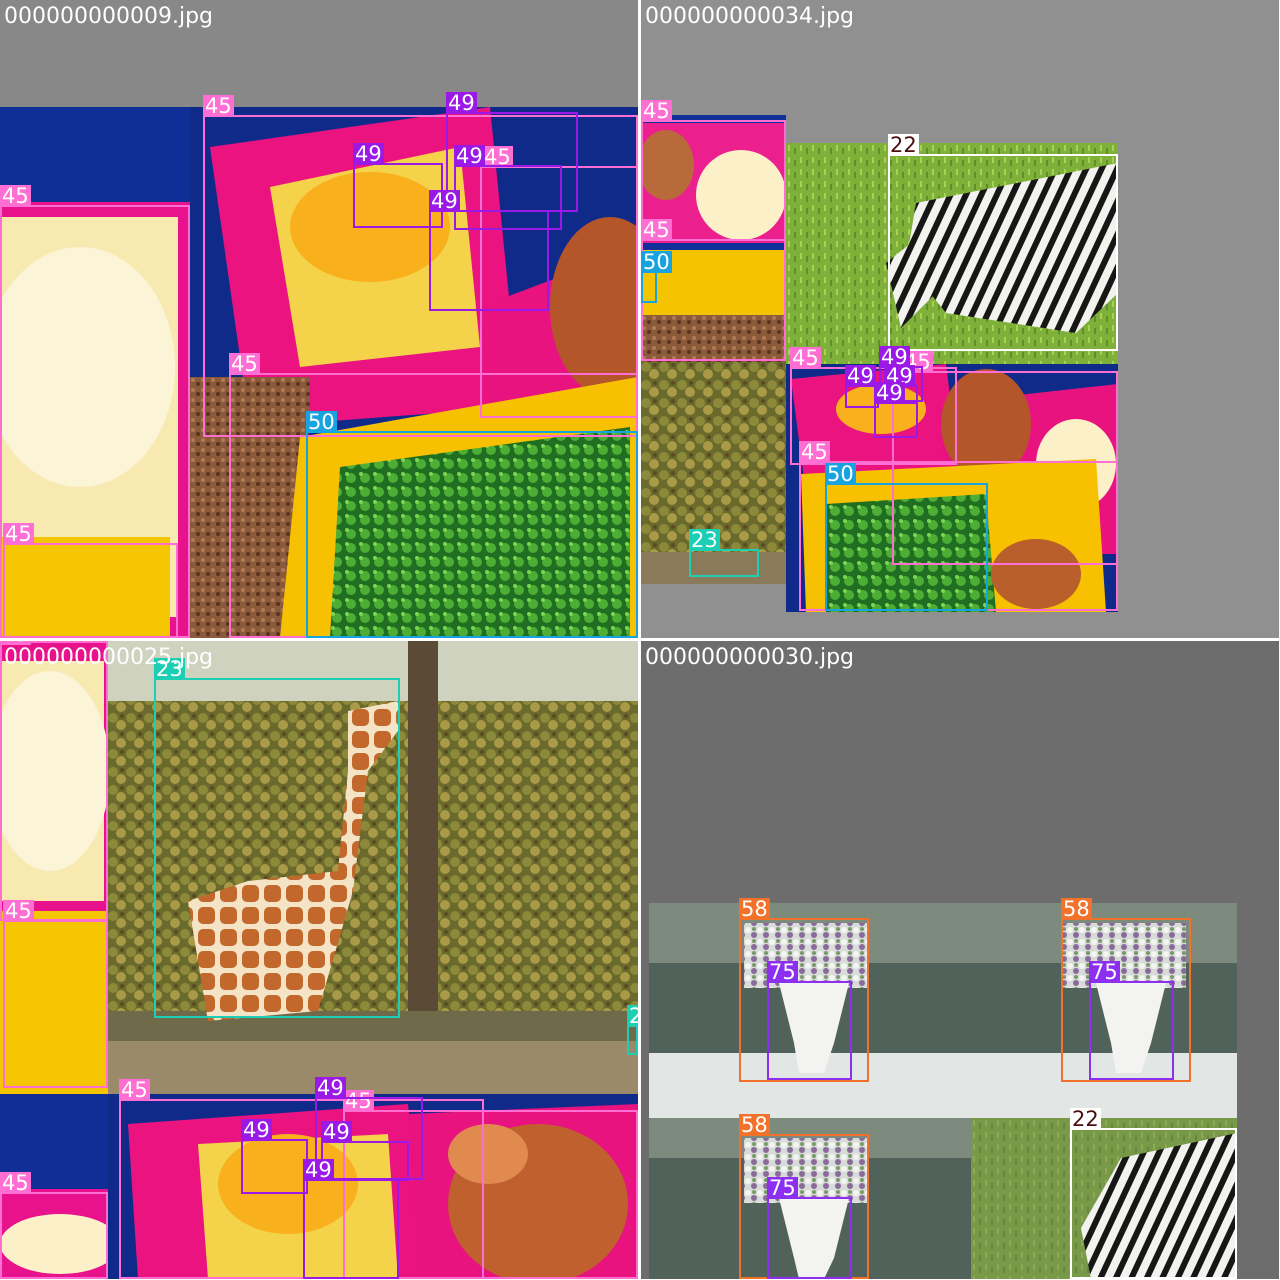  I want to click on tile-filename-label: 000000000025.jpg, so click(108, 657).